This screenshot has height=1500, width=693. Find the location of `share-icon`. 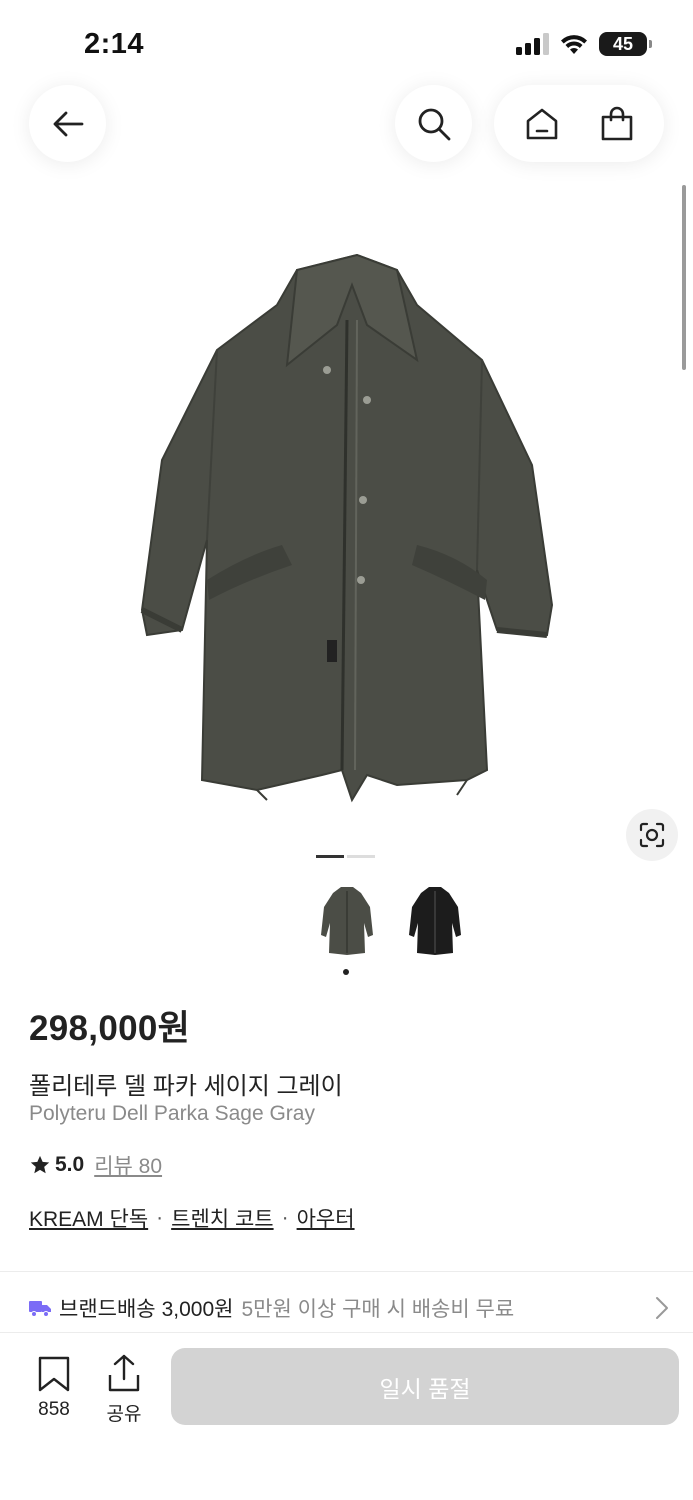

share-icon is located at coordinates (124, 1373).